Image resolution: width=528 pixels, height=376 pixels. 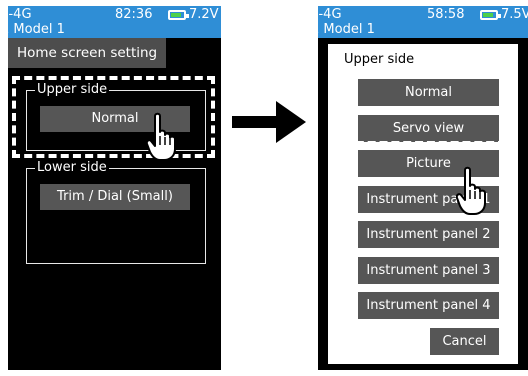 I want to click on option-instrument-panel-4: Instrument panel 4, so click(x=428, y=305).